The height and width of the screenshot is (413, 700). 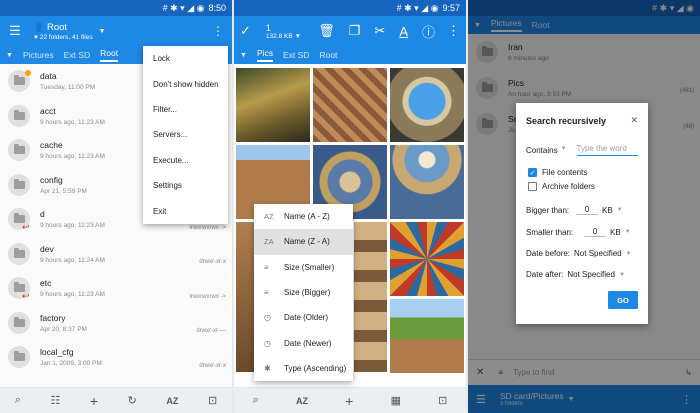 What do you see at coordinates (185, 210) in the screenshot?
I see `menu-item-exit: Exit` at bounding box center [185, 210].